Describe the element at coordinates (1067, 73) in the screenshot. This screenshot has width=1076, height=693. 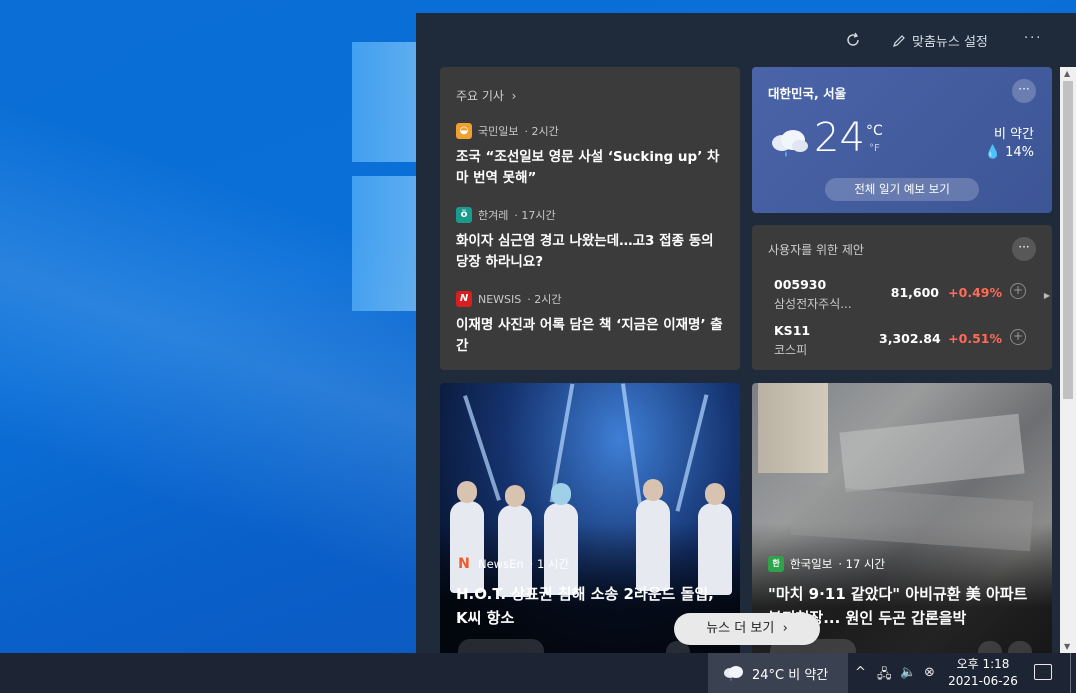
I see `scroll-up-icon: ▲` at that location.